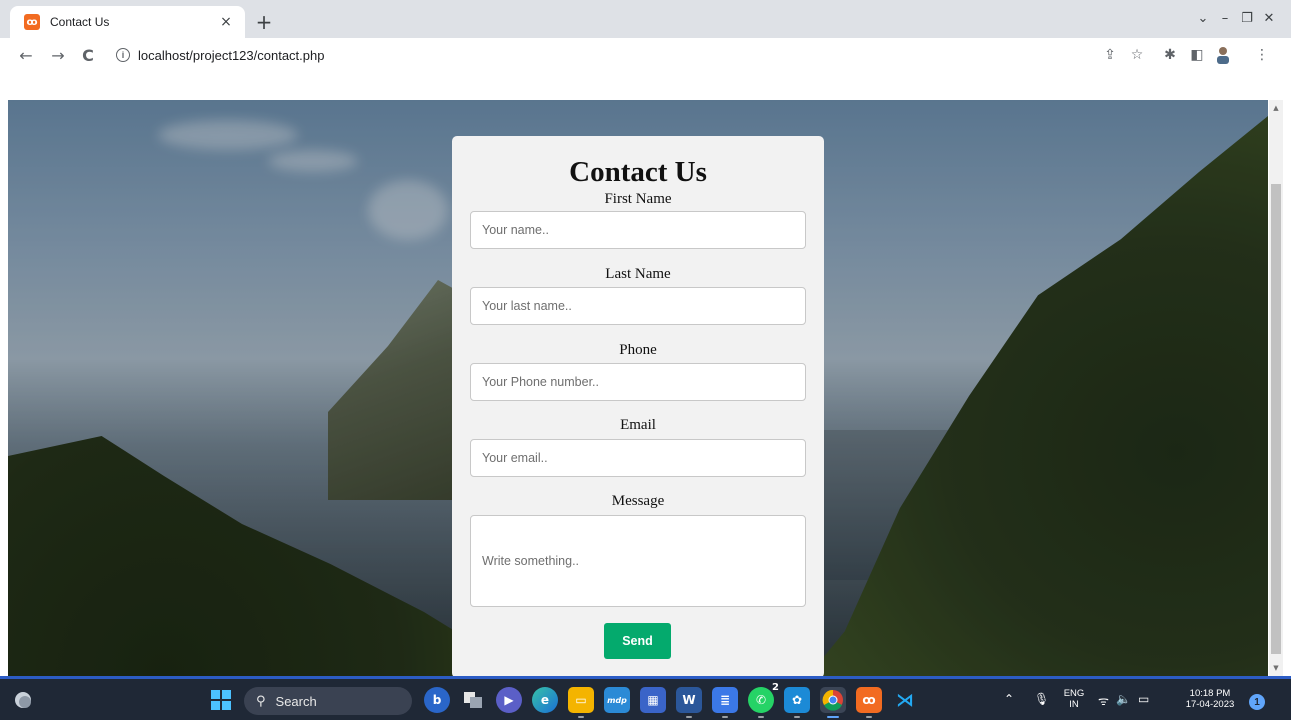 Image resolution: width=1291 pixels, height=720 pixels. I want to click on wifi-icon: ᯤ, so click(1103, 700).